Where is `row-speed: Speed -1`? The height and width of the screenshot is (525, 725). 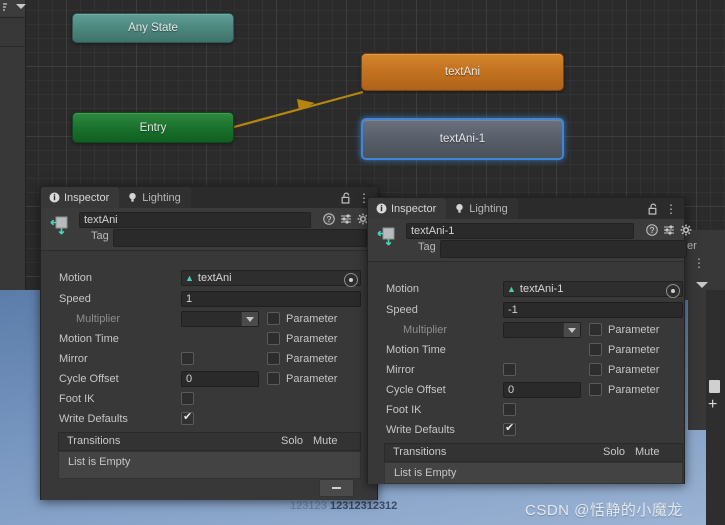
row-speed: Speed -1 is located at coordinates (526, 311).